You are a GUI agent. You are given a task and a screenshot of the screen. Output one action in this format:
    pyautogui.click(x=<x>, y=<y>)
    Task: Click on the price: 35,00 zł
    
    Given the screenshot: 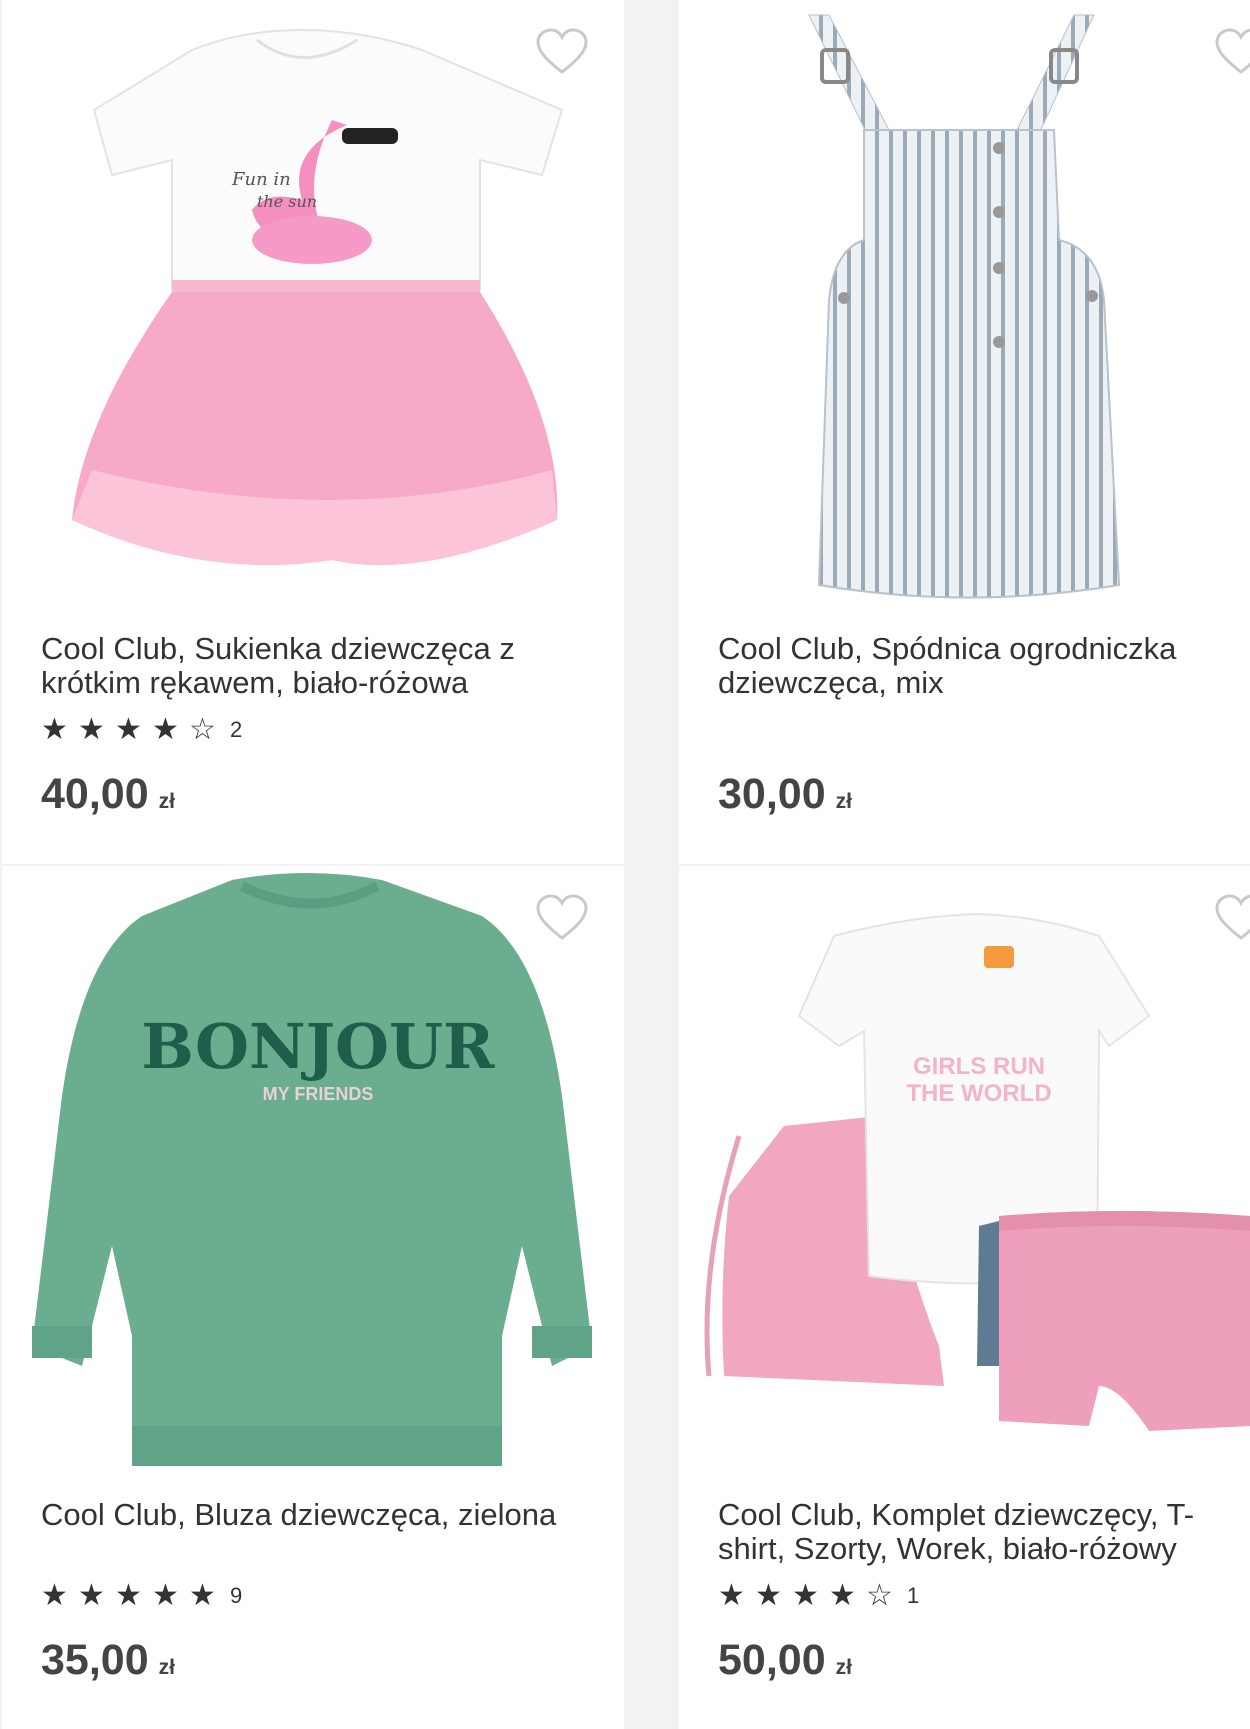 What is the action you would take?
    pyautogui.click(x=108, y=1660)
    